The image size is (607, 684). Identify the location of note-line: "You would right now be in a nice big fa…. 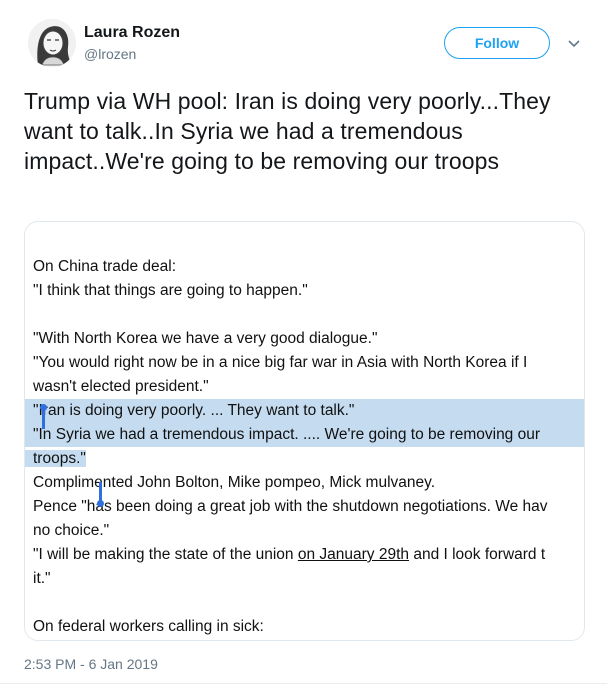
(280, 362).